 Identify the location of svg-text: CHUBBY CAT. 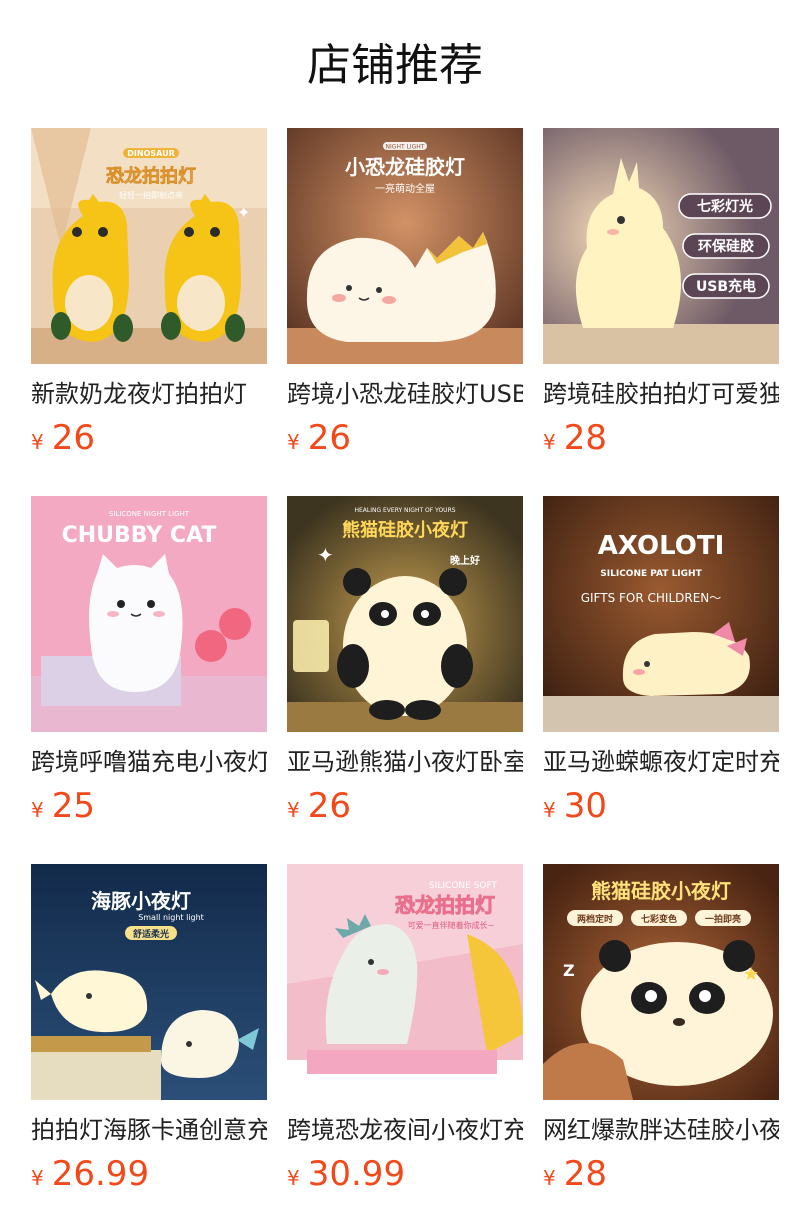
(139, 535).